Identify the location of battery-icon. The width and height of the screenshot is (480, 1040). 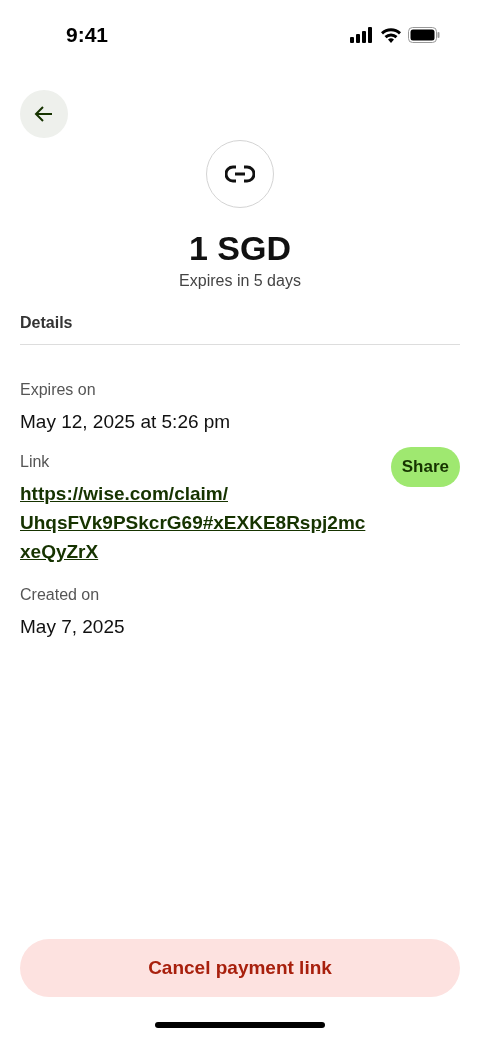
(424, 35).